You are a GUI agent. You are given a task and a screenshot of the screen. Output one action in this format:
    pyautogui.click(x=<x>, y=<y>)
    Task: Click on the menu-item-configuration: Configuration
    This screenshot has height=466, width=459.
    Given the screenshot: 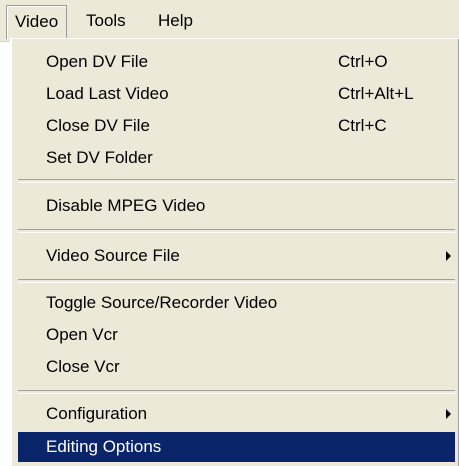 What is the action you would take?
    pyautogui.click(x=236, y=414)
    